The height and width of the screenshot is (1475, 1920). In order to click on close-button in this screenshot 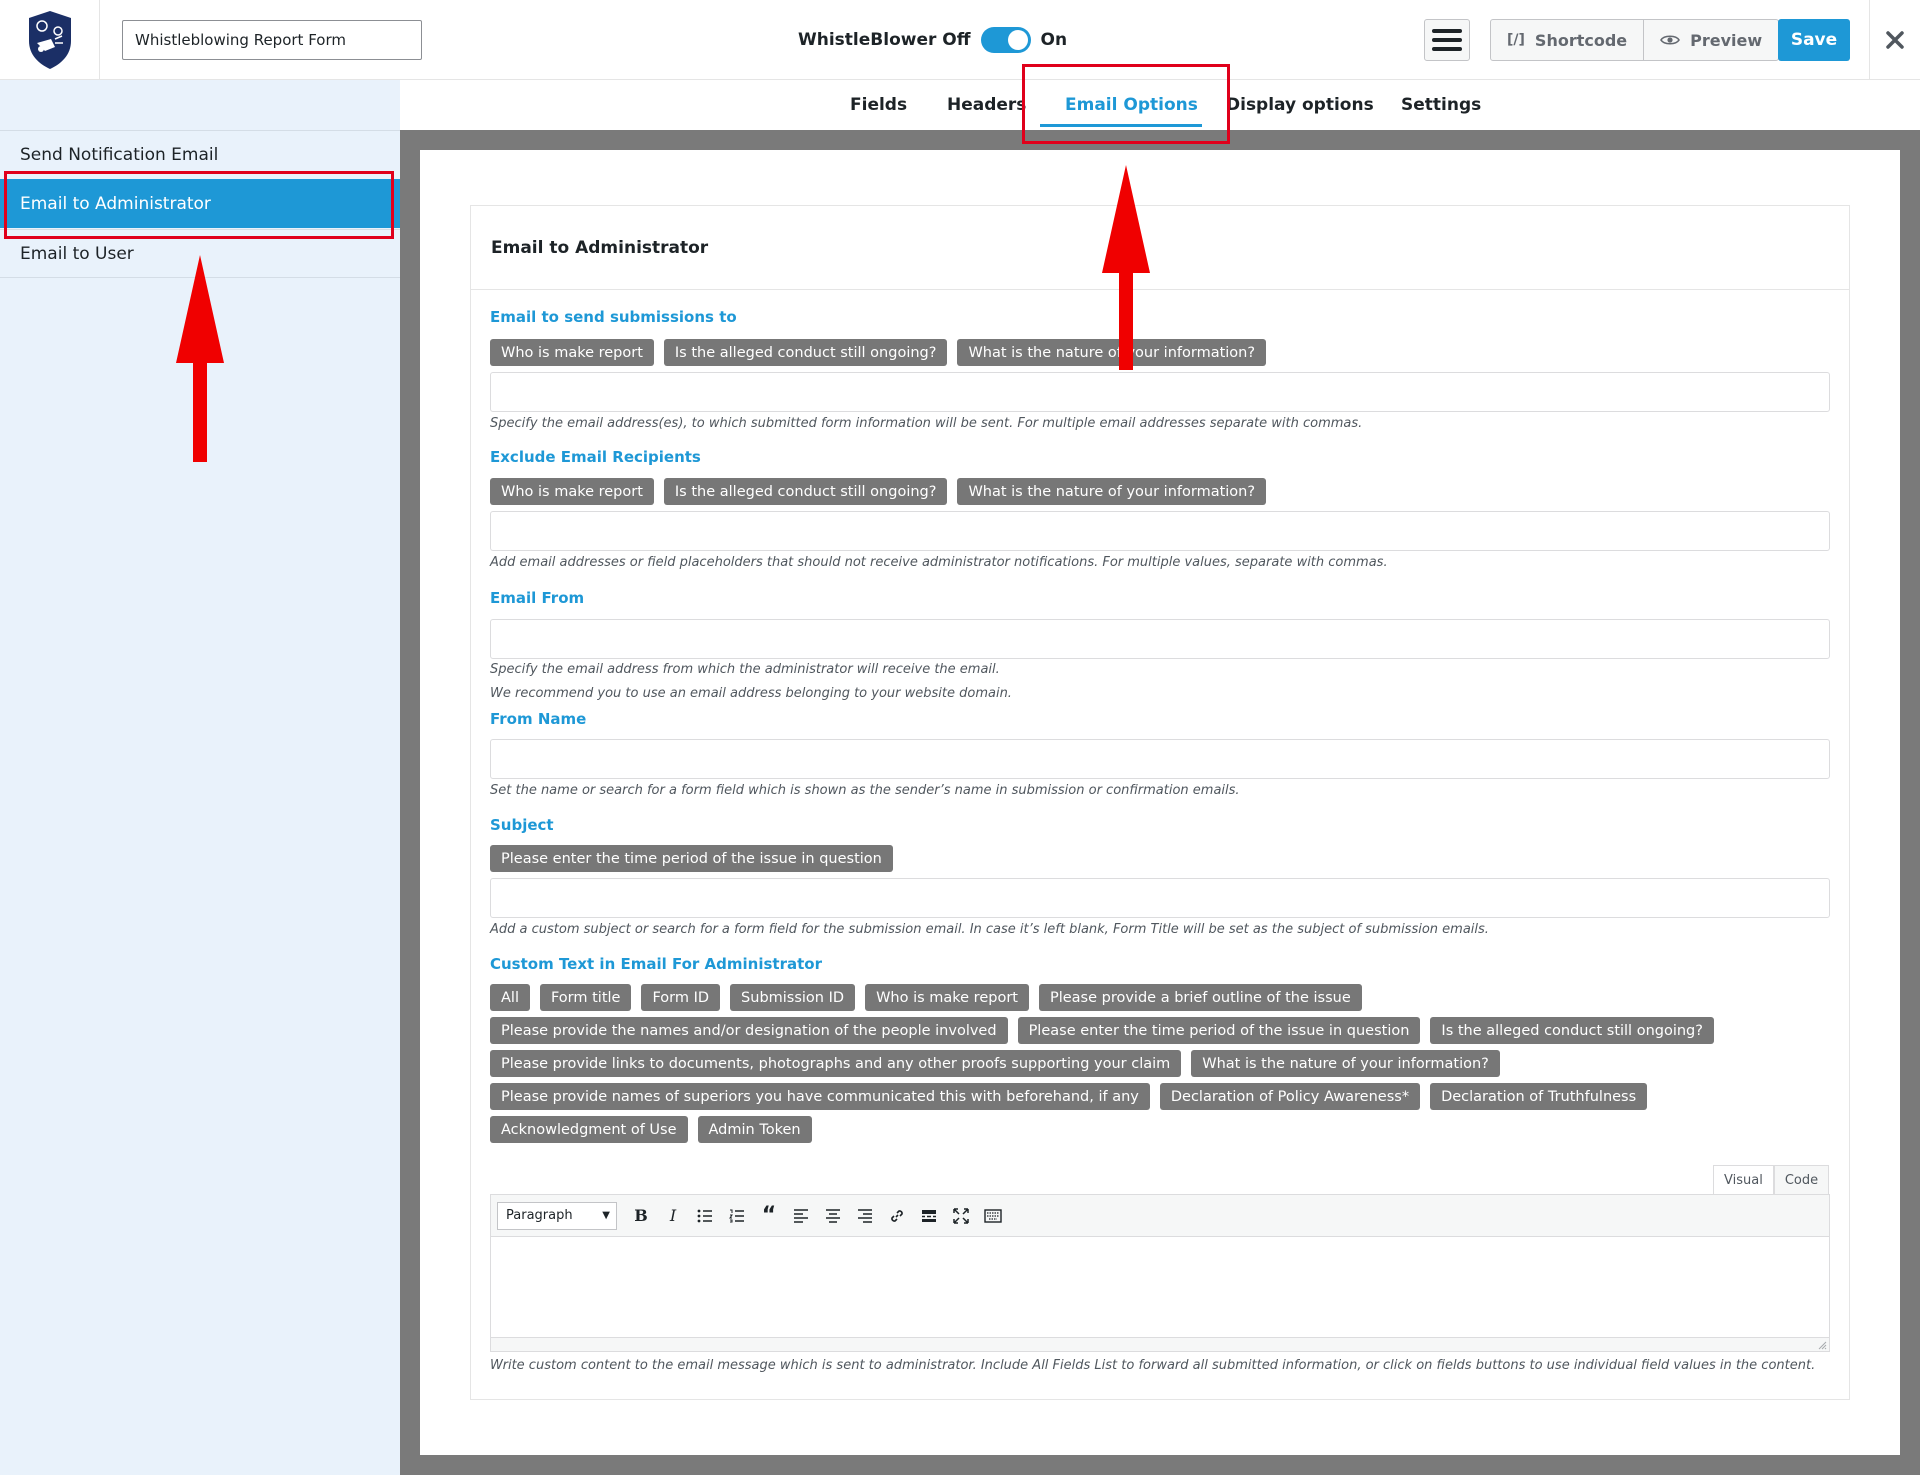, I will do `click(1894, 39)`.